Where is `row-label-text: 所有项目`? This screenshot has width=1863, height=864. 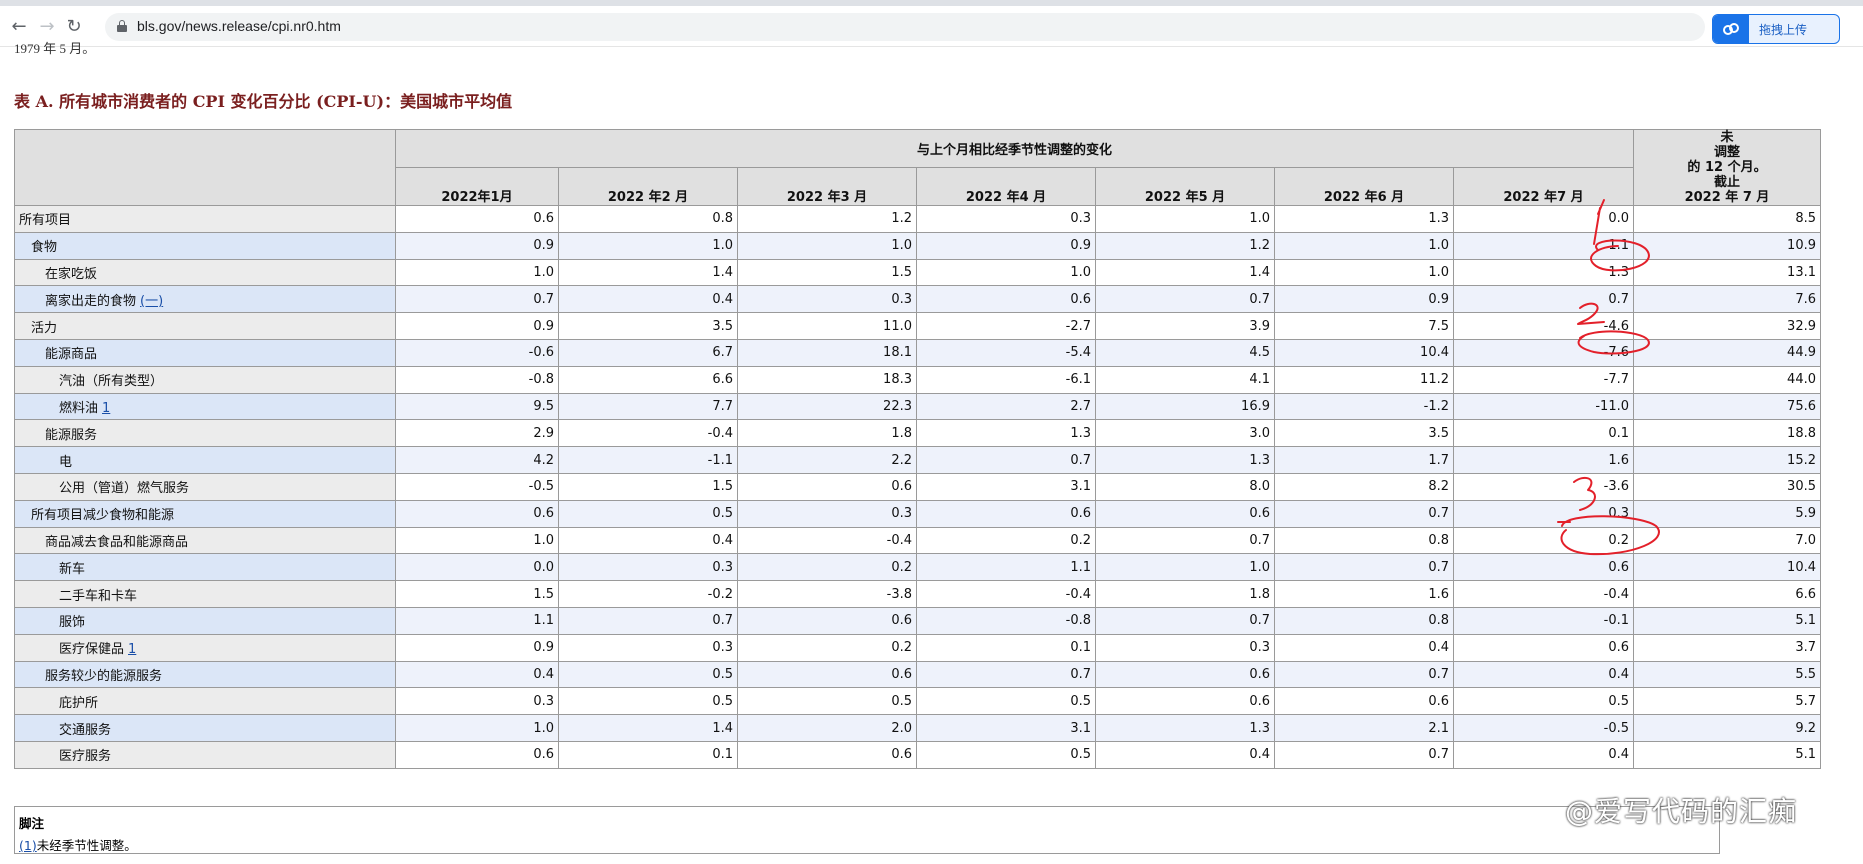
row-label-text: 所有项目 is located at coordinates (45, 221).